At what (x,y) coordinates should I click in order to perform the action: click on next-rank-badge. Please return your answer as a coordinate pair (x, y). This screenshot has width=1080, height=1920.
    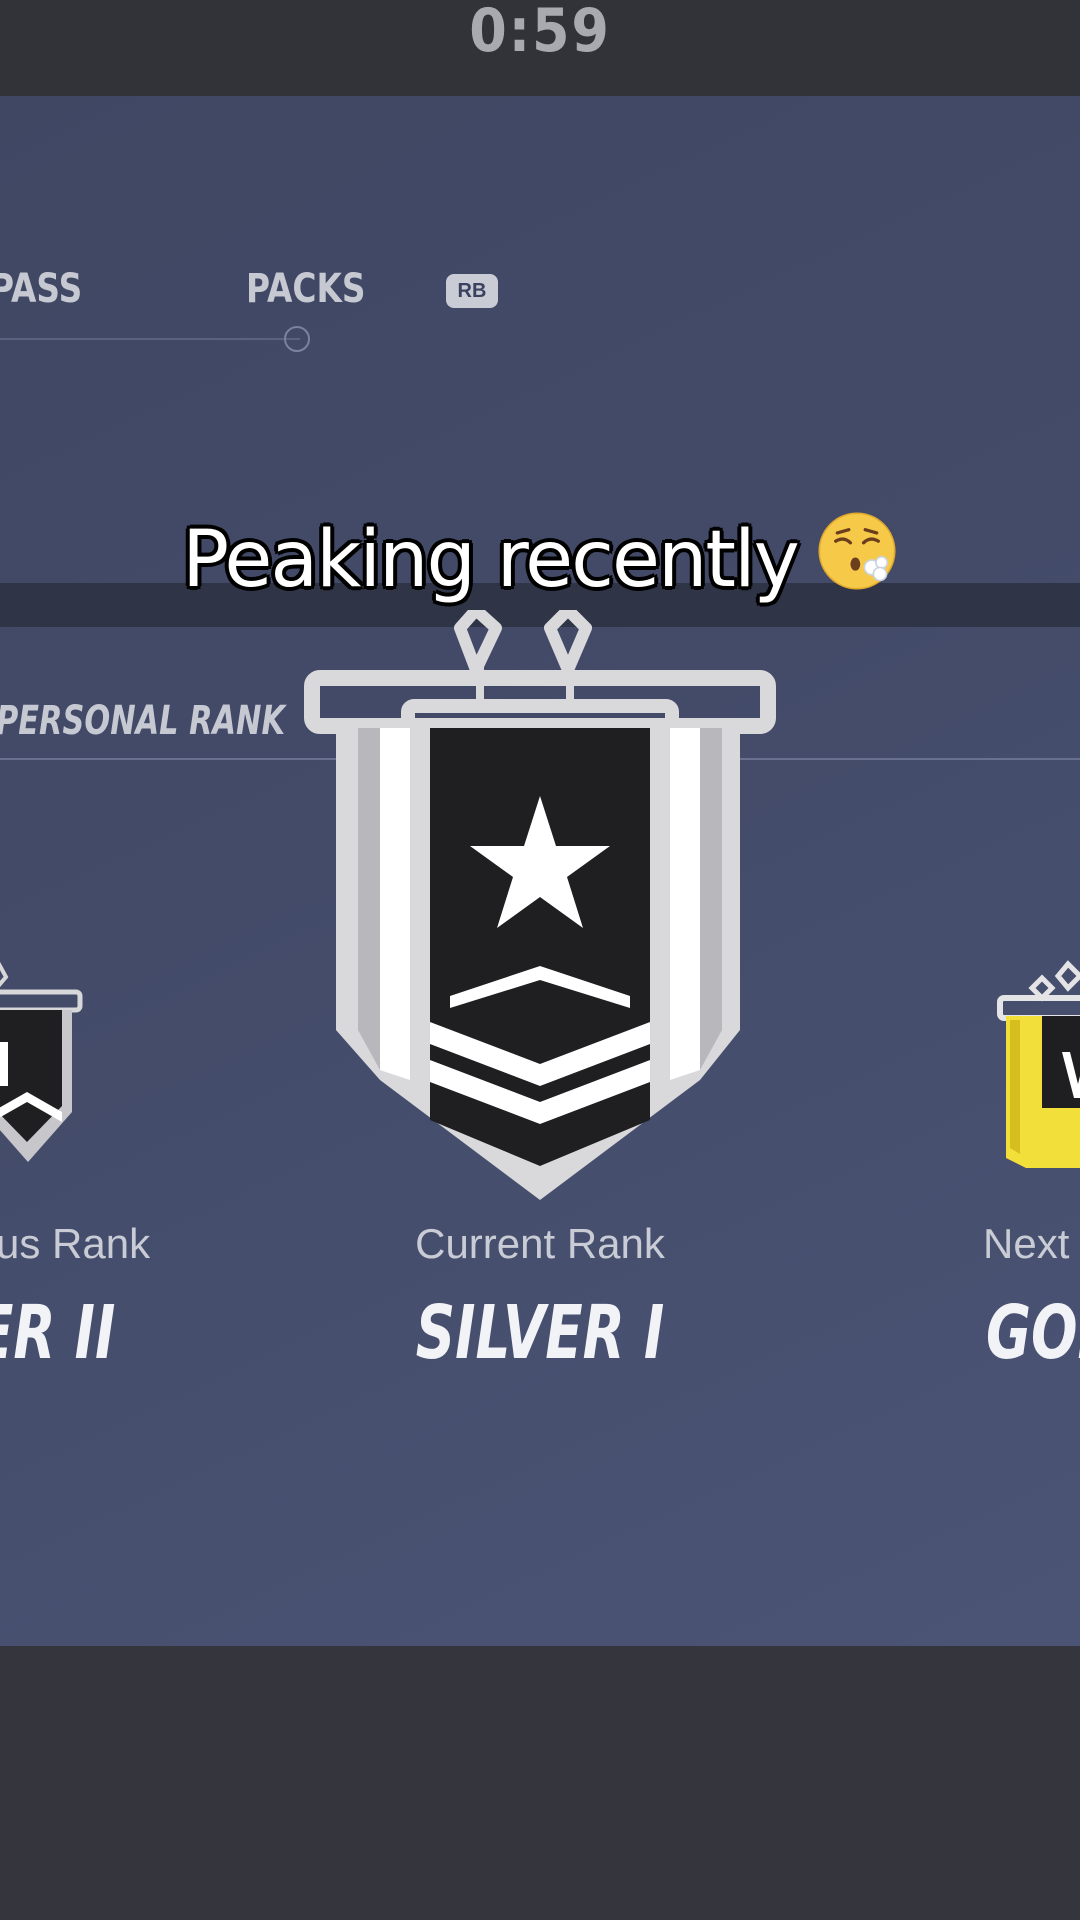
    Looking at the image, I should click on (1038, 1064).